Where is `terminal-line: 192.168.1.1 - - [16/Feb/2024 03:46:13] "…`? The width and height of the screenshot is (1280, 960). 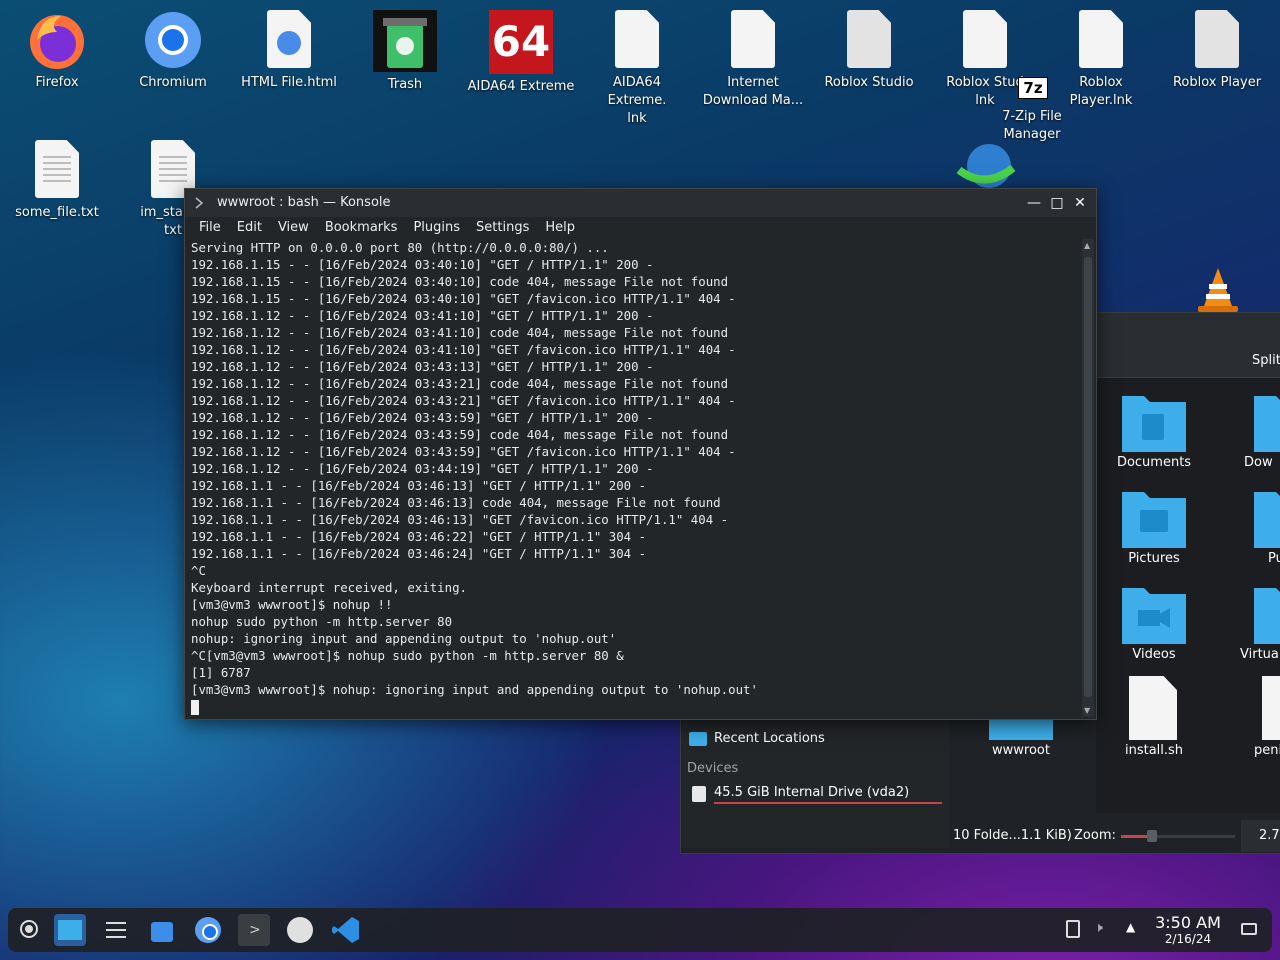
terminal-line: 192.168.1.1 - - [16/Feb/2024 03:46:13] "… is located at coordinates (460, 519).